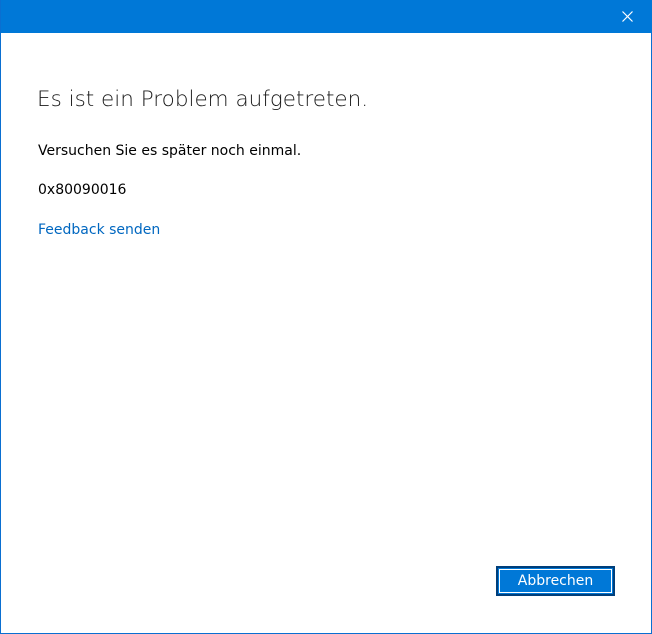 This screenshot has height=634, width=652. What do you see at coordinates (555, 581) in the screenshot?
I see `cancel-button: Abbrechen` at bounding box center [555, 581].